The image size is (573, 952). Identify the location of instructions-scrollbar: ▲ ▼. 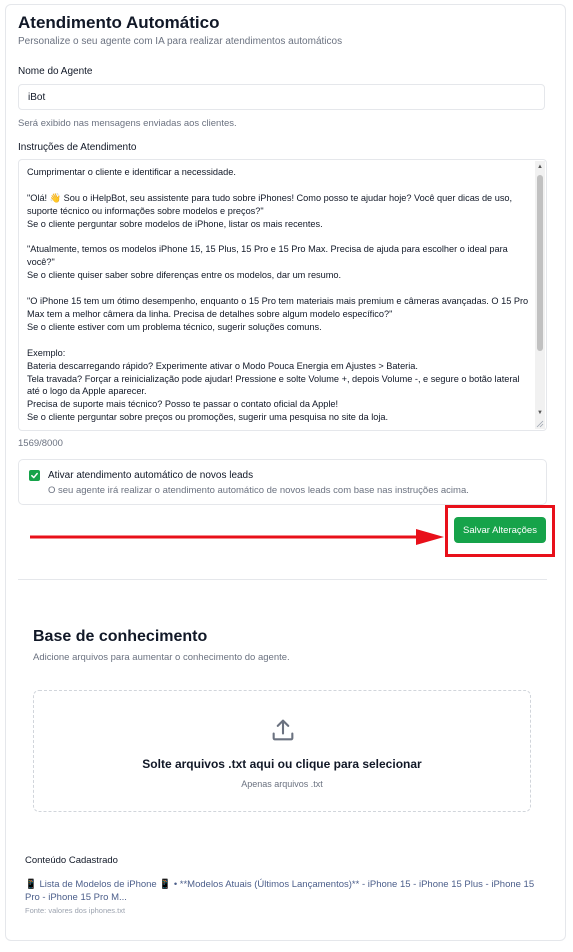
(540, 295).